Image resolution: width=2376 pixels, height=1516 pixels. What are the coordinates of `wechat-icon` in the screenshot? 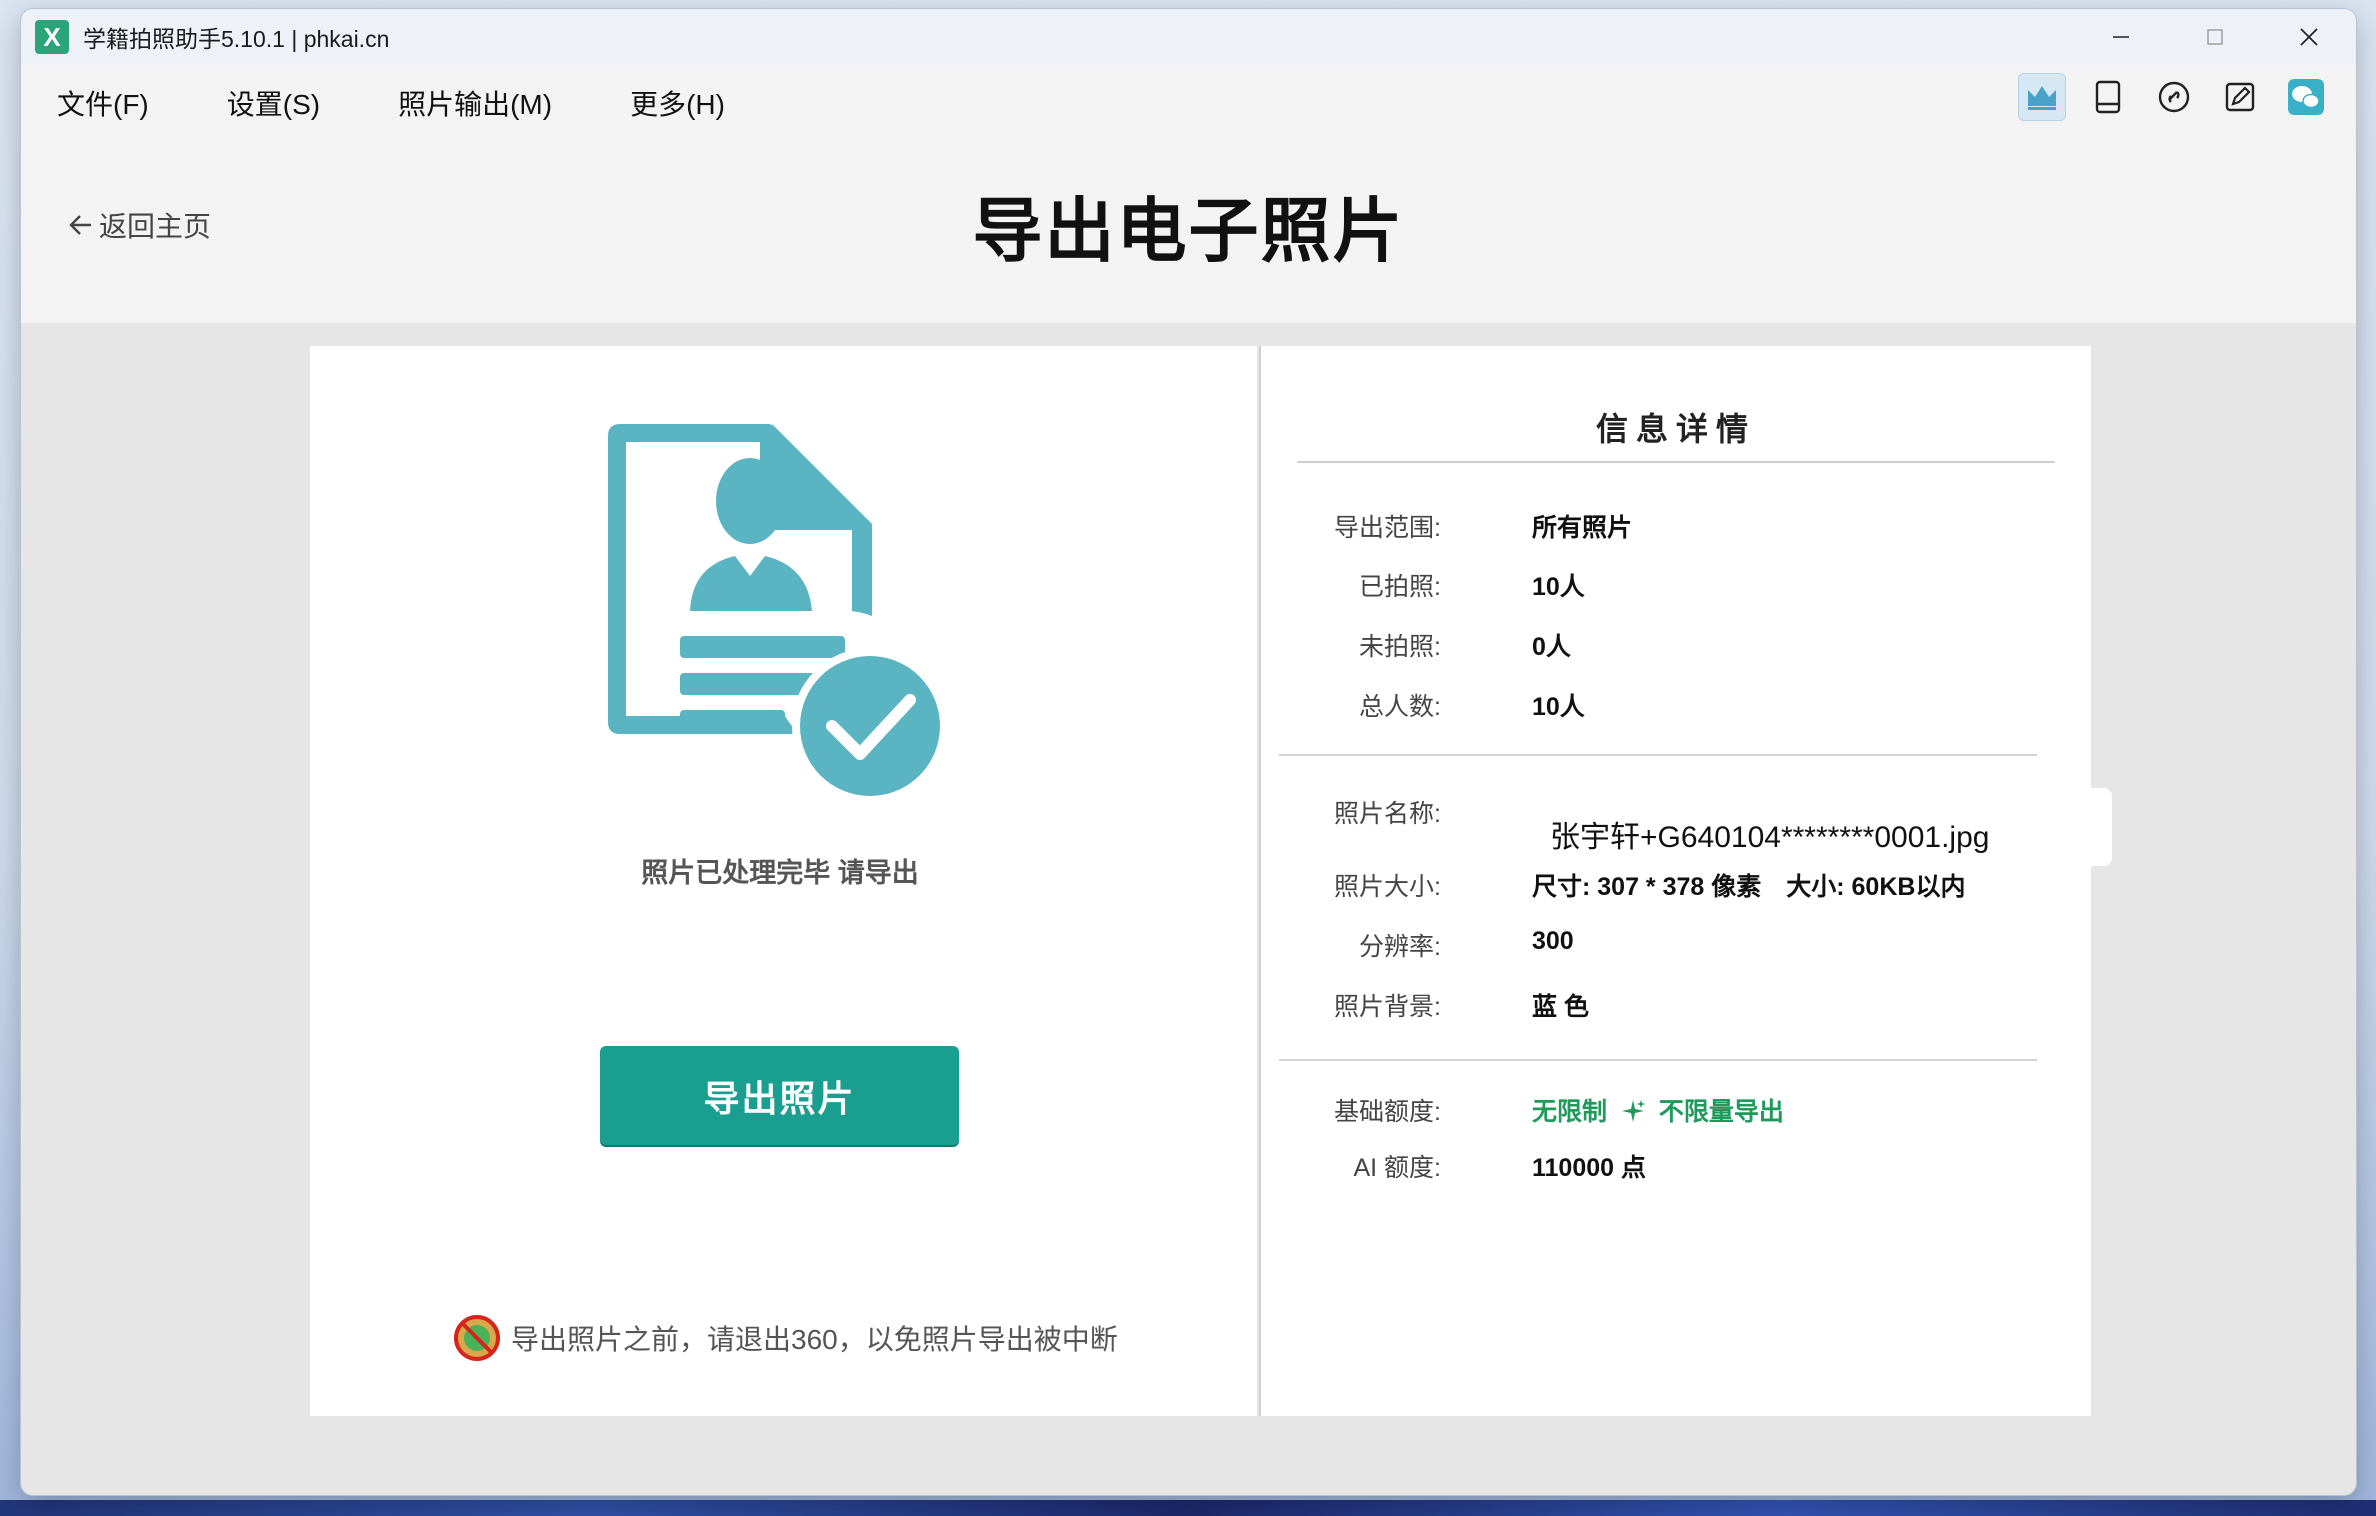 It's located at (2306, 97).